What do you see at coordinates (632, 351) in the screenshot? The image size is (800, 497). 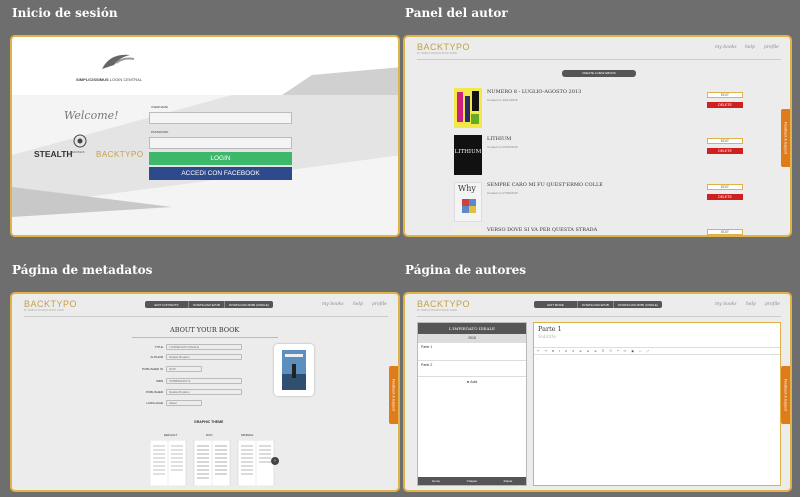 I see `image-icon: ▣` at bounding box center [632, 351].